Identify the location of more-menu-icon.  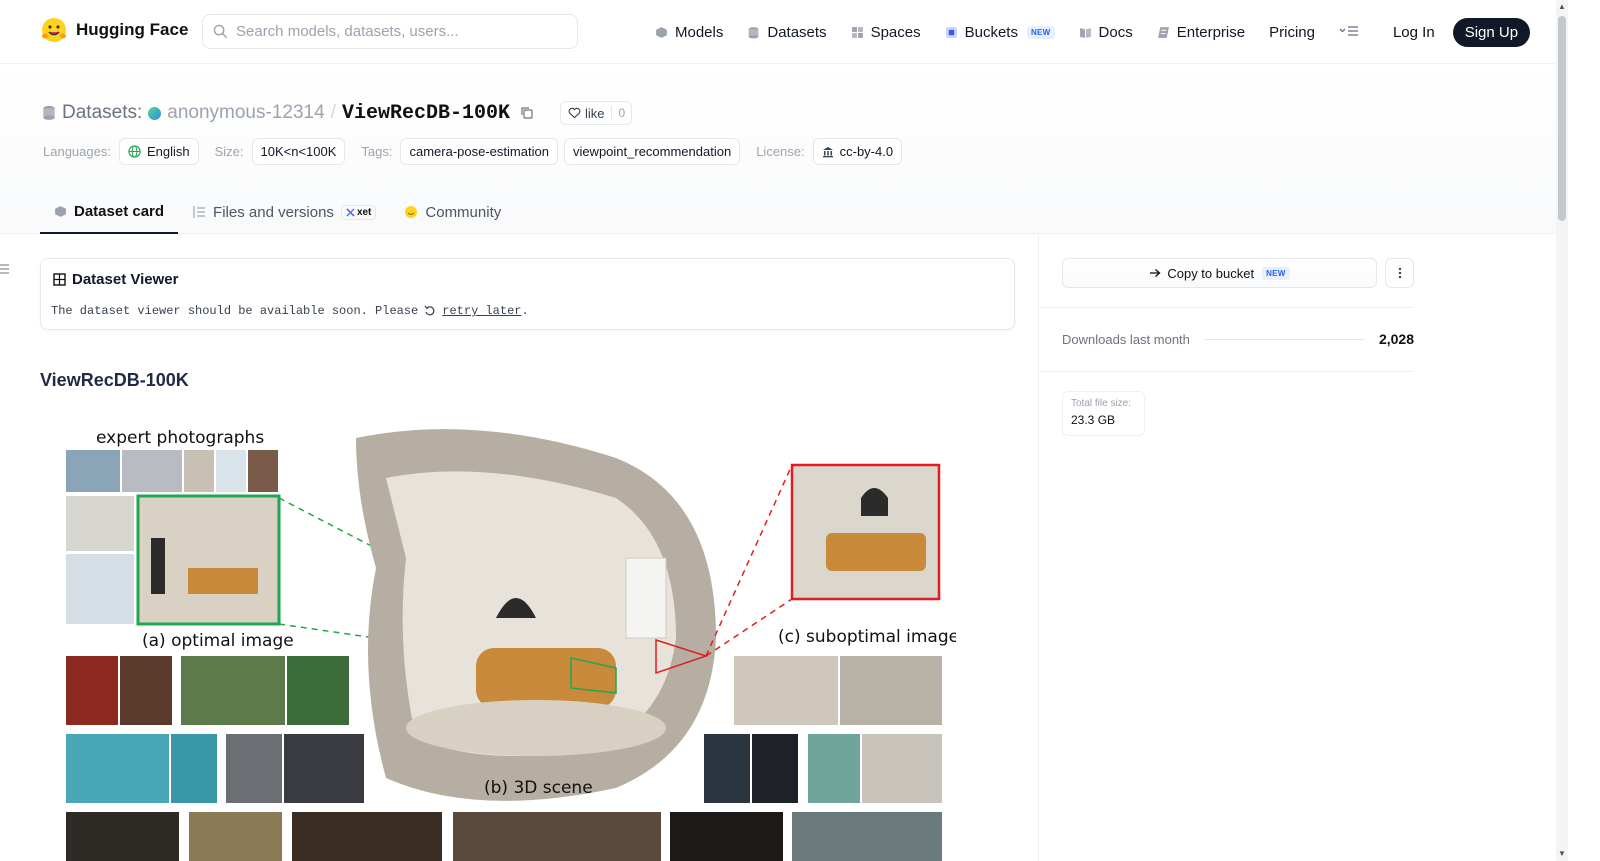
(1349, 32).